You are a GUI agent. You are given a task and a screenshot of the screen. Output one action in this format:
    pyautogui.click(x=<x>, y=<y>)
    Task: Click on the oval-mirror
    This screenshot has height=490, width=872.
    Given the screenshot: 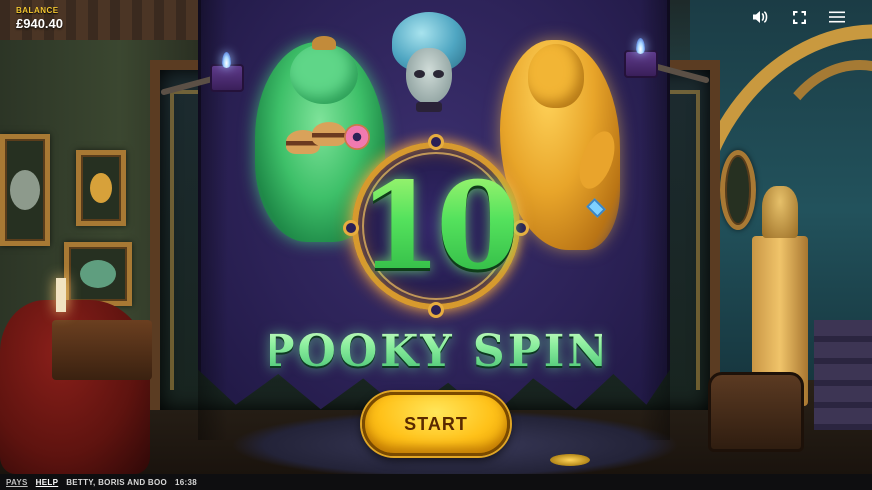 What is the action you would take?
    pyautogui.click(x=738, y=190)
    